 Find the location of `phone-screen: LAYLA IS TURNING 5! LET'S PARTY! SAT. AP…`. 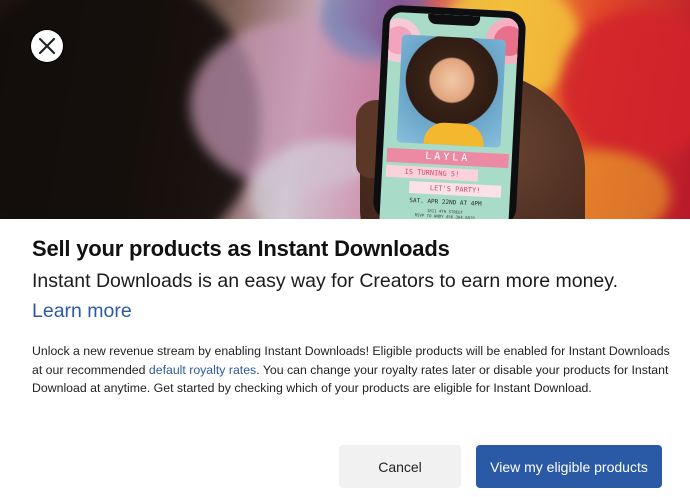

phone-screen: LAYLA IS TURNING 5! LET'S PARTY! SAT. AP… is located at coordinates (449, 115).